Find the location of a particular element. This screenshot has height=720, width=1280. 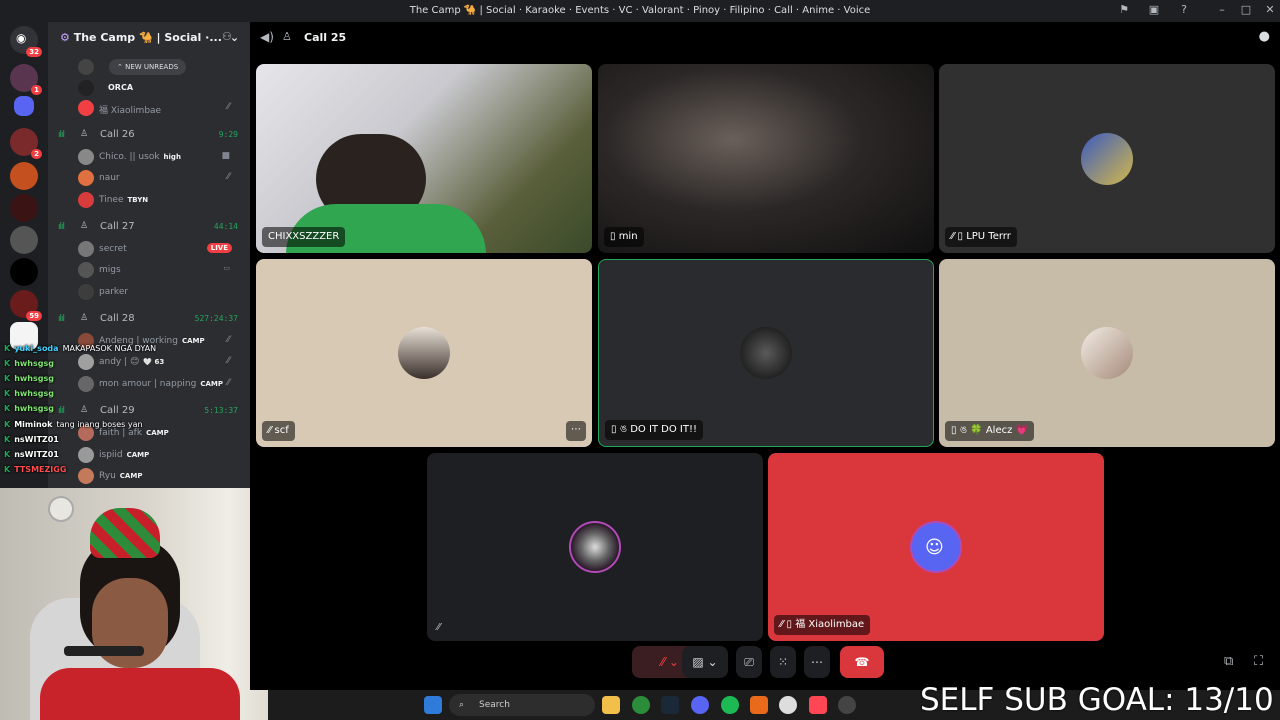

call-header: ◀) ♙ Call 25 ● is located at coordinates (765, 38).